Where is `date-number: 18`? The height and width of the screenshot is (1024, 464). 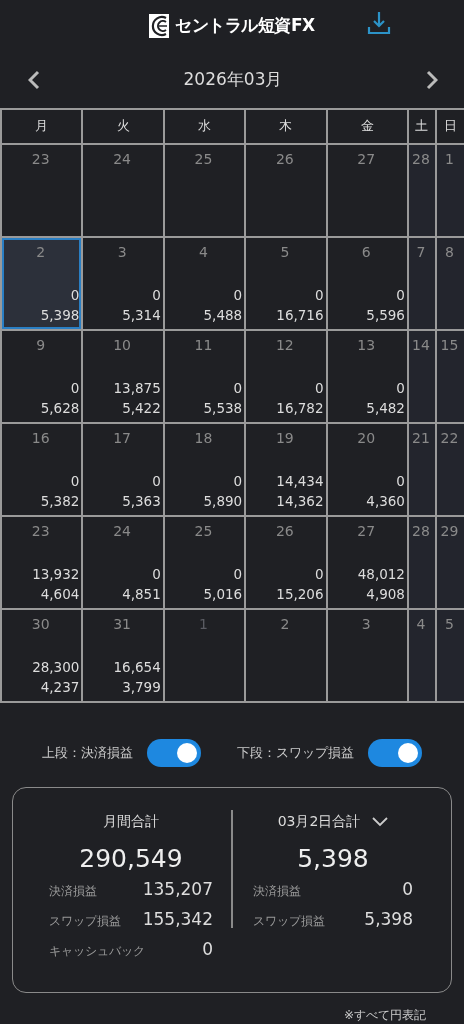 date-number: 18 is located at coordinates (203, 437).